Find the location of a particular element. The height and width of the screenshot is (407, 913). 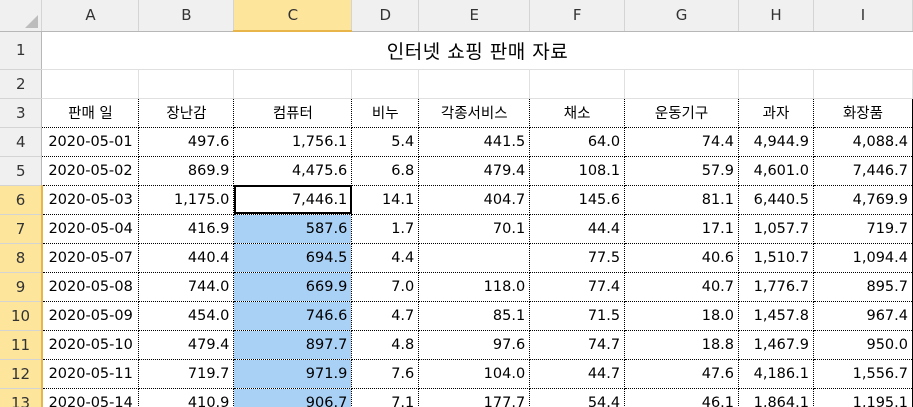

row-header-4: 4 is located at coordinates (21, 142).